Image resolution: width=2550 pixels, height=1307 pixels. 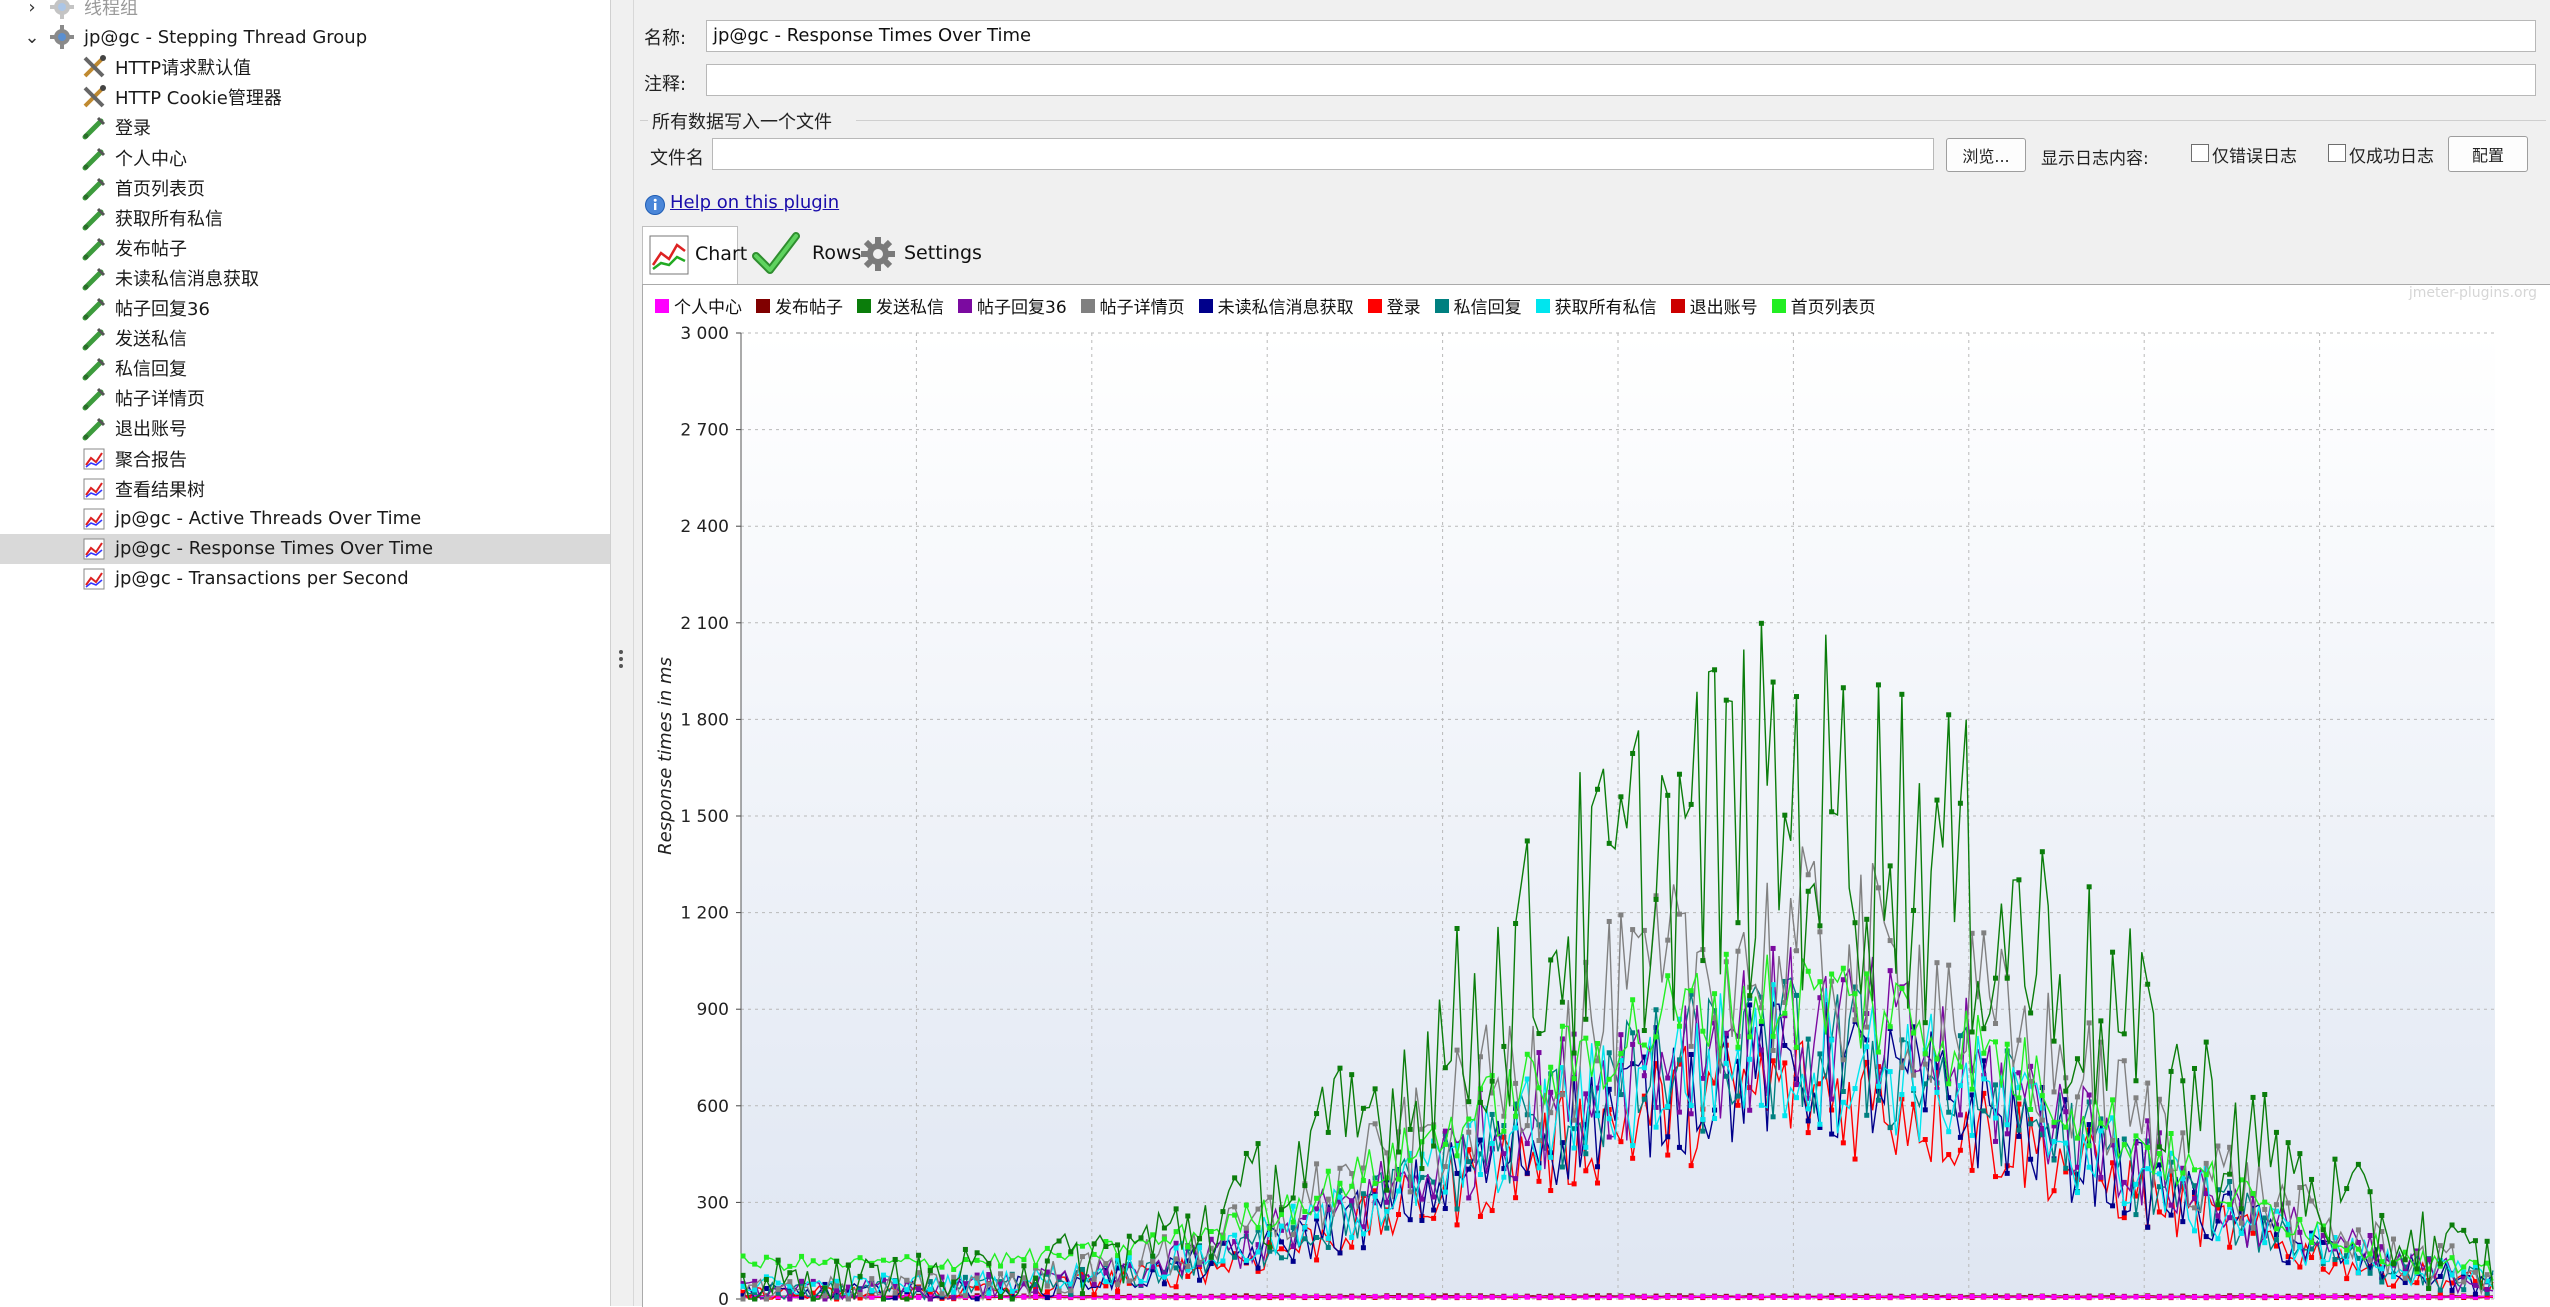 I want to click on success-only-checkbox, so click(x=2337, y=153).